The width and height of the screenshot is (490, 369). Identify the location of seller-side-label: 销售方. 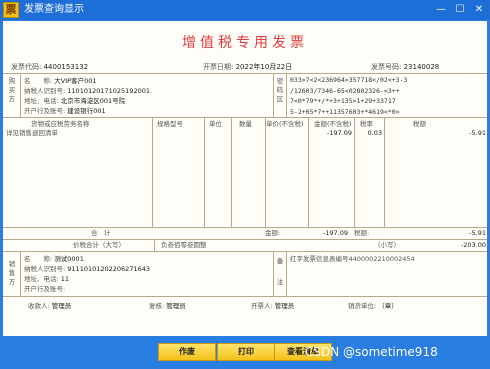
(12, 273).